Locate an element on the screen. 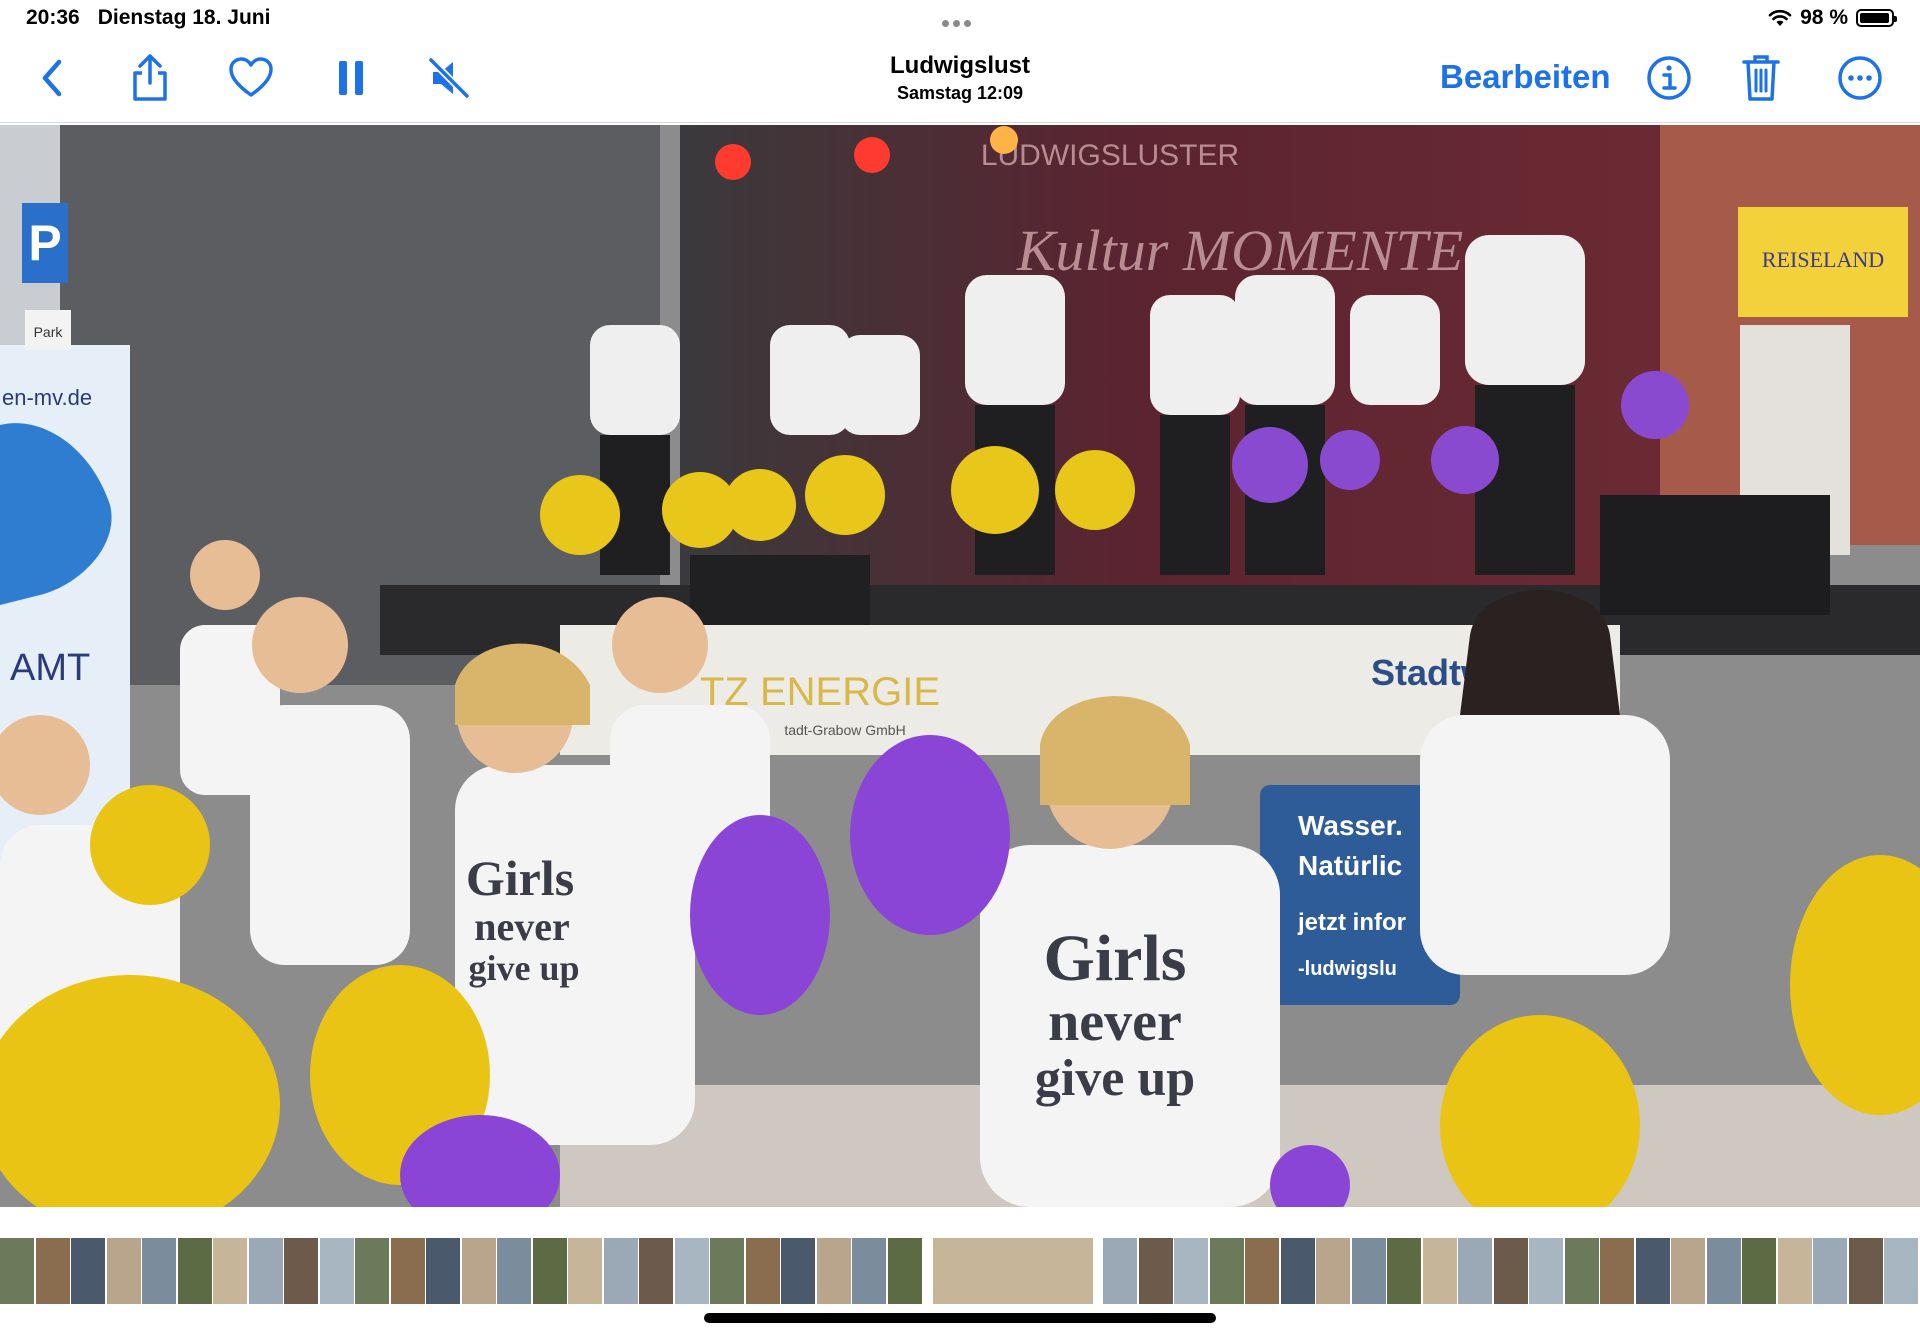 The image size is (1920, 1334). backdrop-subtitle: Kultur MOMENTE is located at coordinates (1239, 250).